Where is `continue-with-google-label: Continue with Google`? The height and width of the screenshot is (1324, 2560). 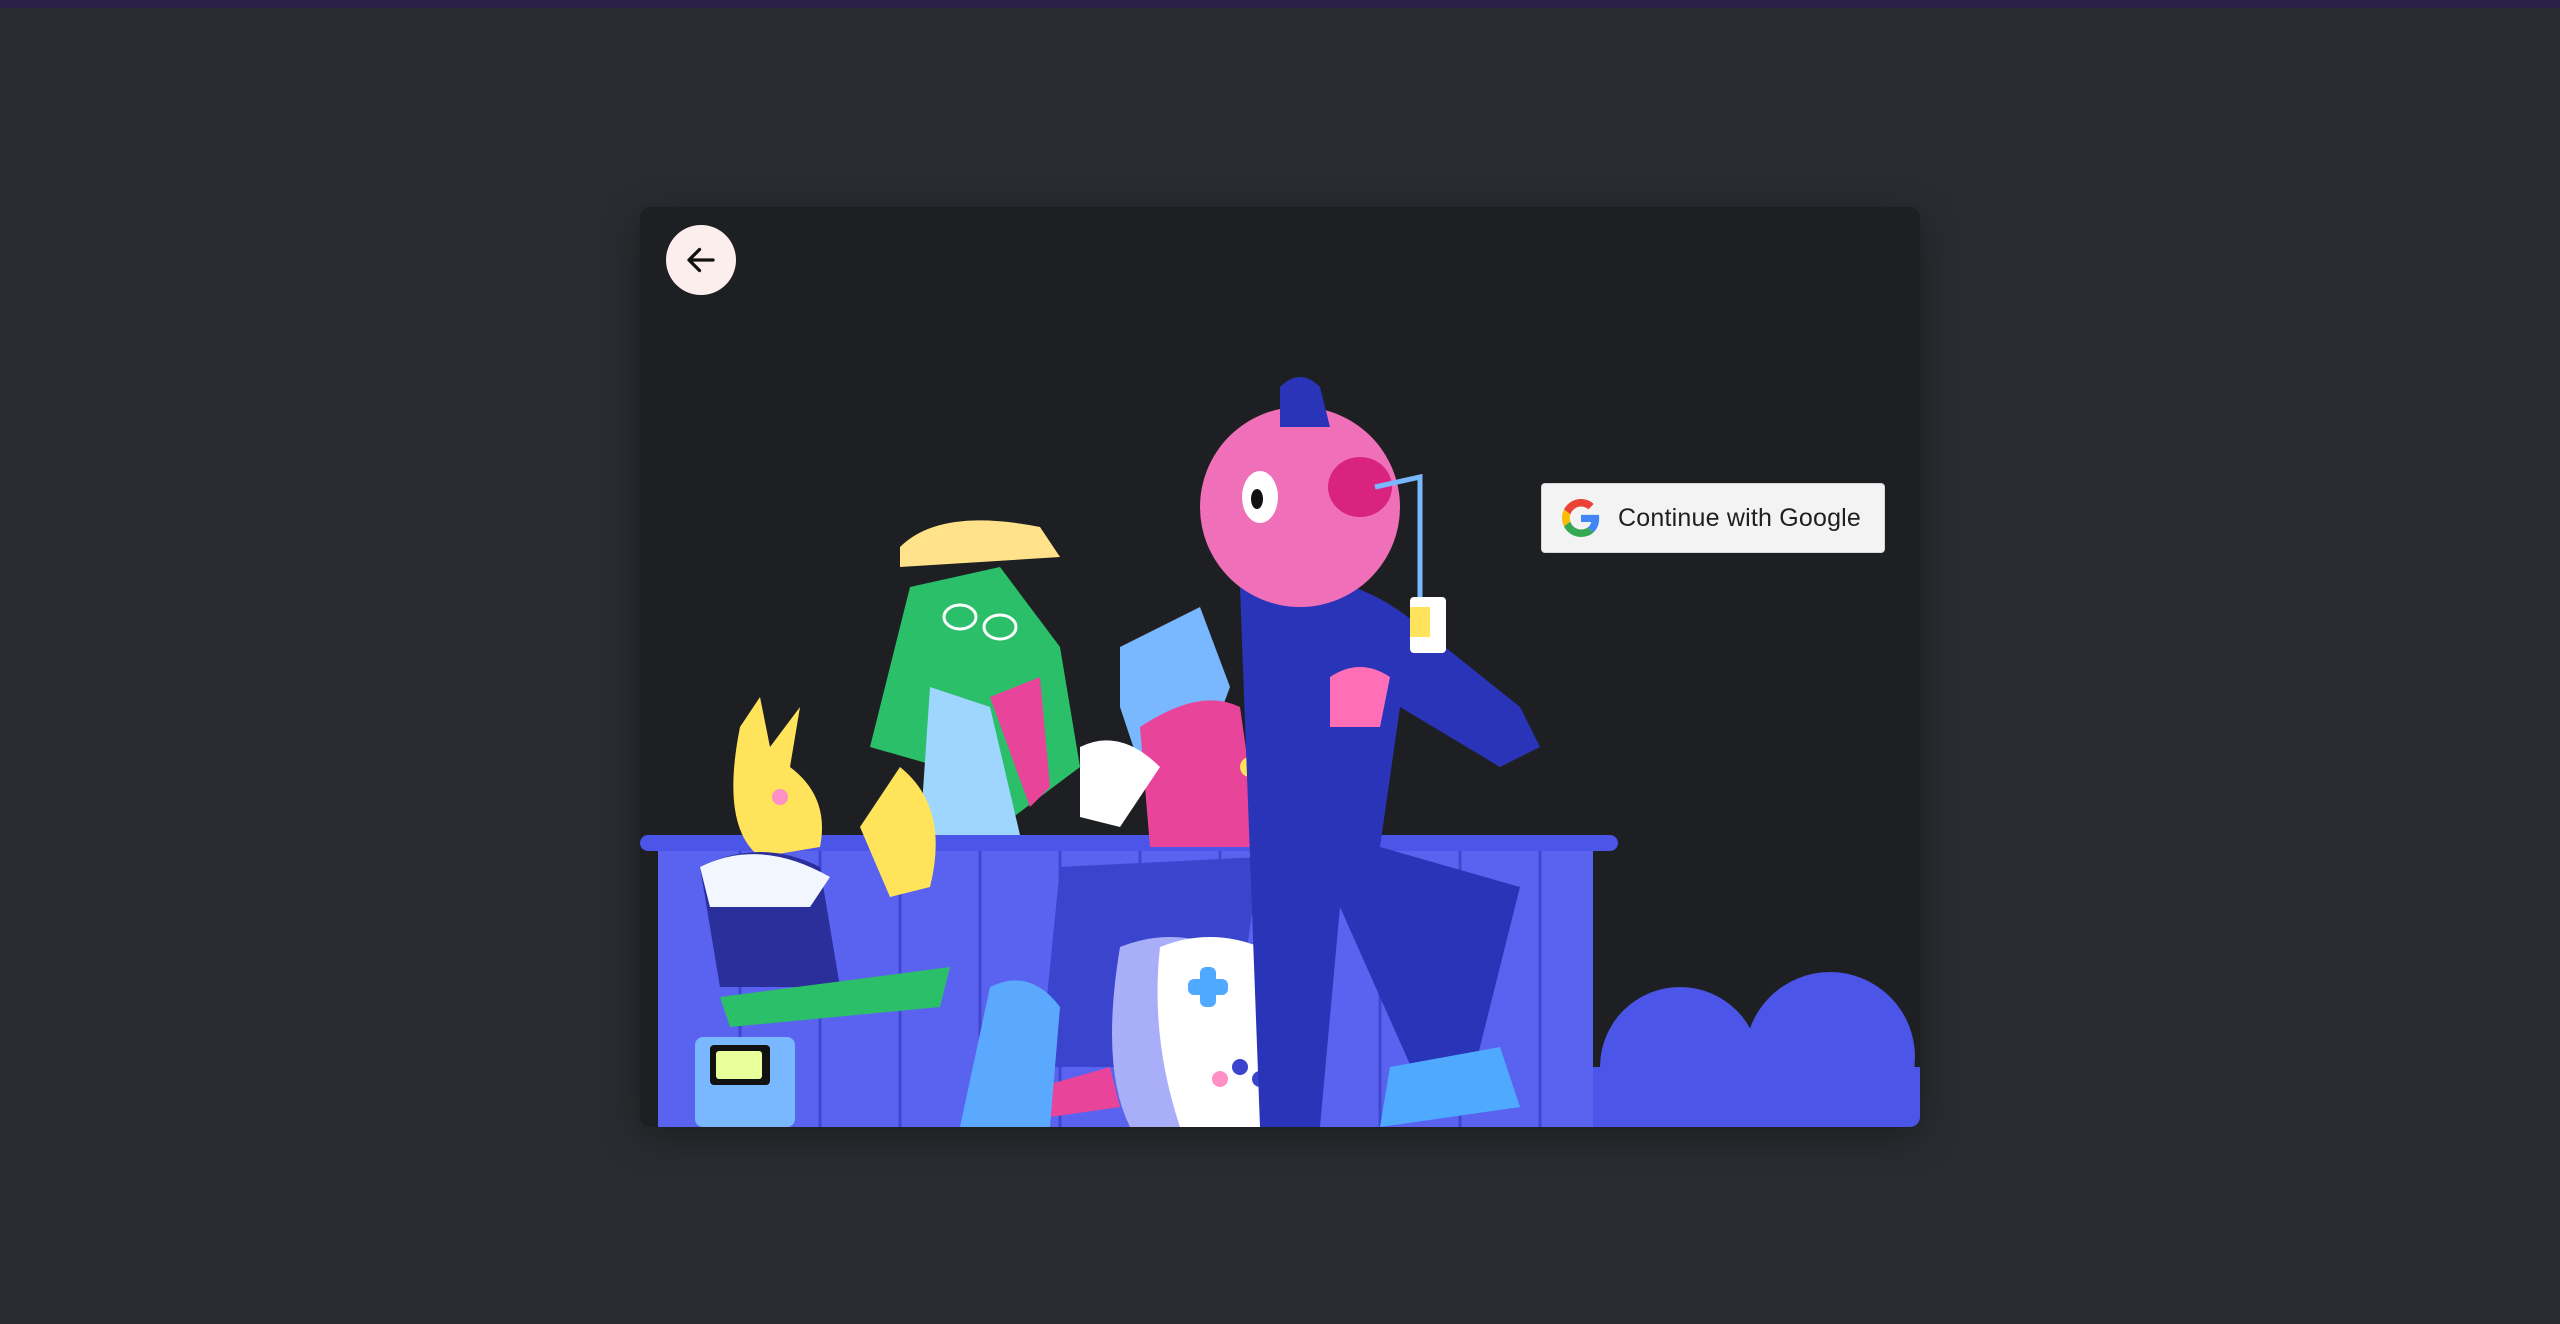 continue-with-google-label: Continue with Google is located at coordinates (1740, 517).